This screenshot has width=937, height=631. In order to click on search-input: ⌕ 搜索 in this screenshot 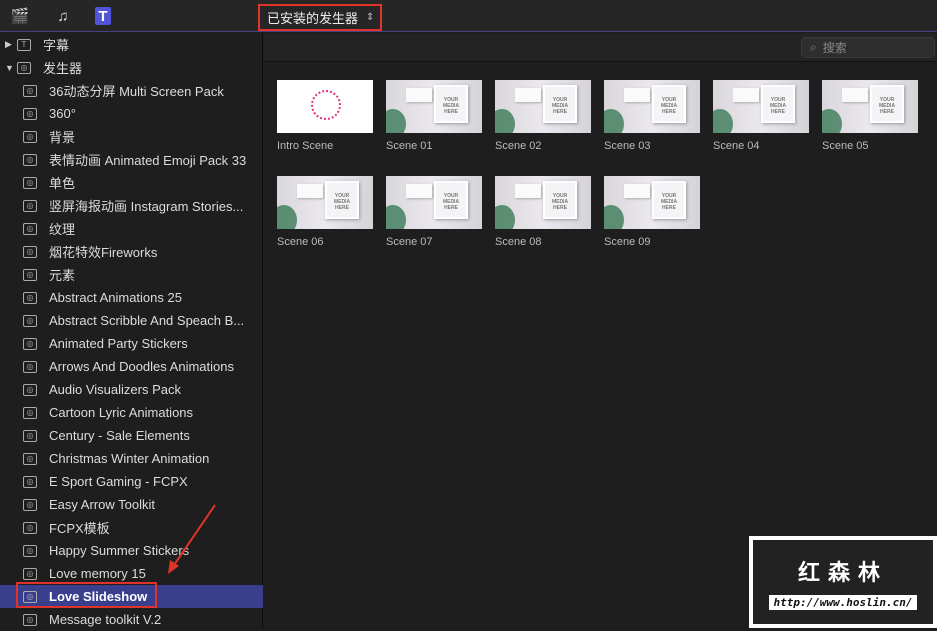, I will do `click(868, 47)`.